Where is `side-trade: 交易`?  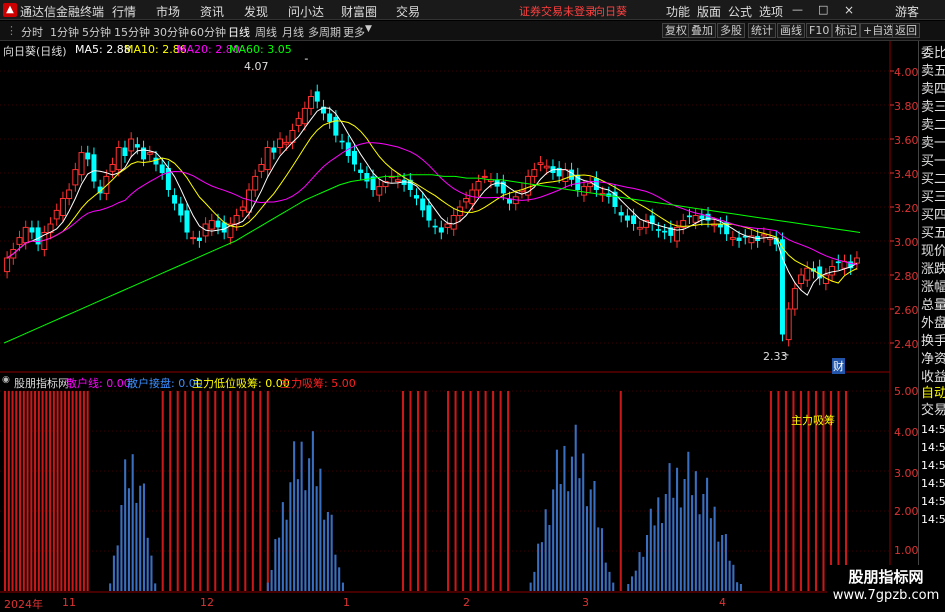 side-trade: 交易 is located at coordinates (933, 410).